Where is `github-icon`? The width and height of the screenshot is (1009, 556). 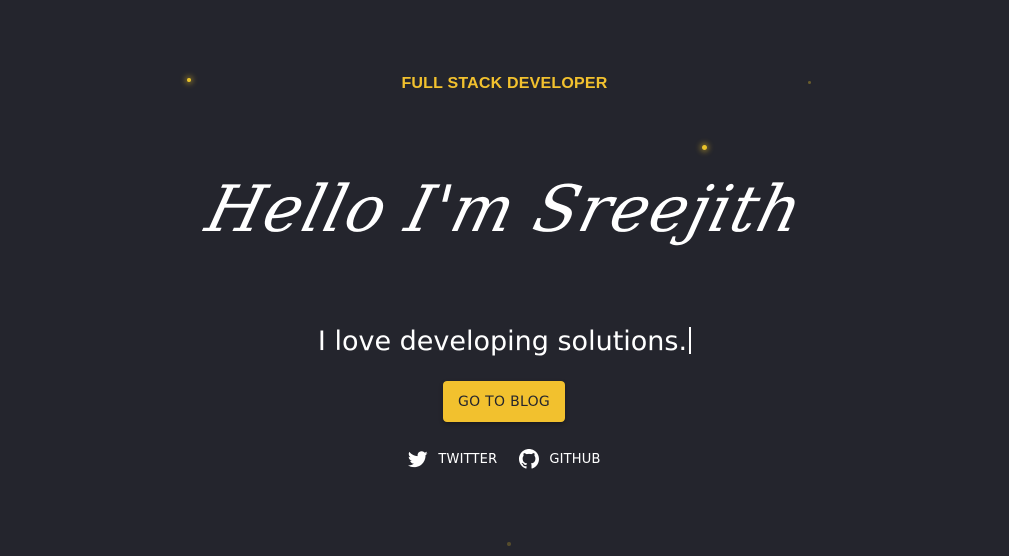 github-icon is located at coordinates (529, 459).